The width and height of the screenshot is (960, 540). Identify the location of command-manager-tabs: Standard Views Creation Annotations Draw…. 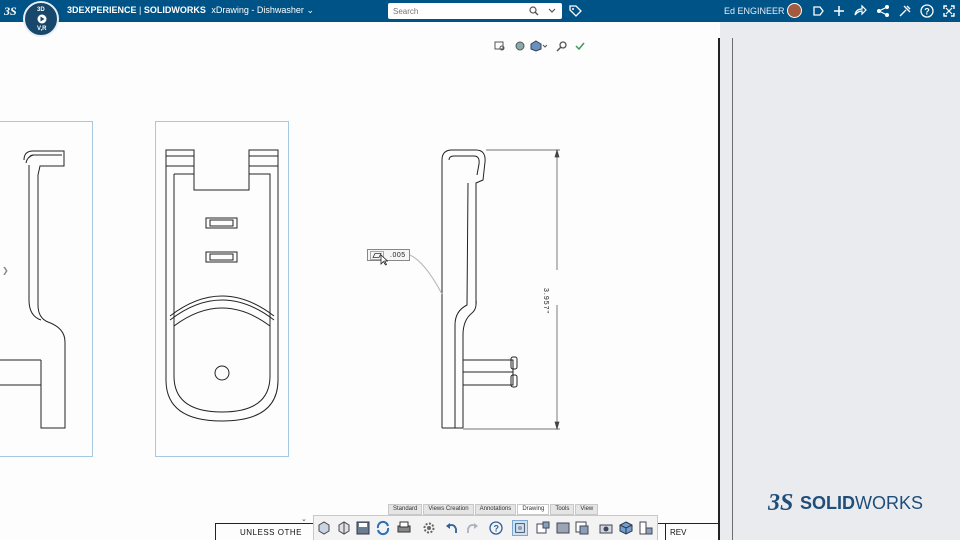
(493, 509).